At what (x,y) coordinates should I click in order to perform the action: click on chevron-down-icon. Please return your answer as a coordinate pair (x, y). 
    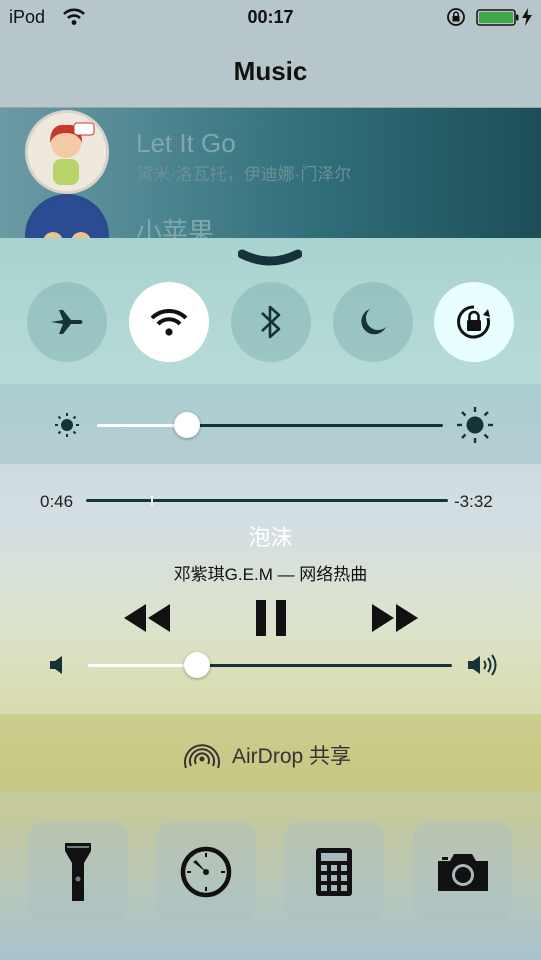
    Looking at the image, I should click on (270, 257).